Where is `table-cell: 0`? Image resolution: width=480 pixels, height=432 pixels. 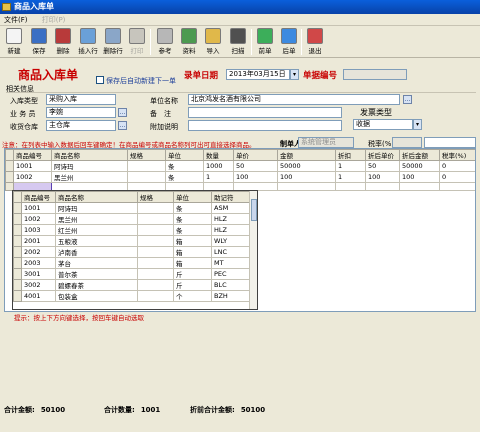
table-cell: 0 is located at coordinates (457, 166).